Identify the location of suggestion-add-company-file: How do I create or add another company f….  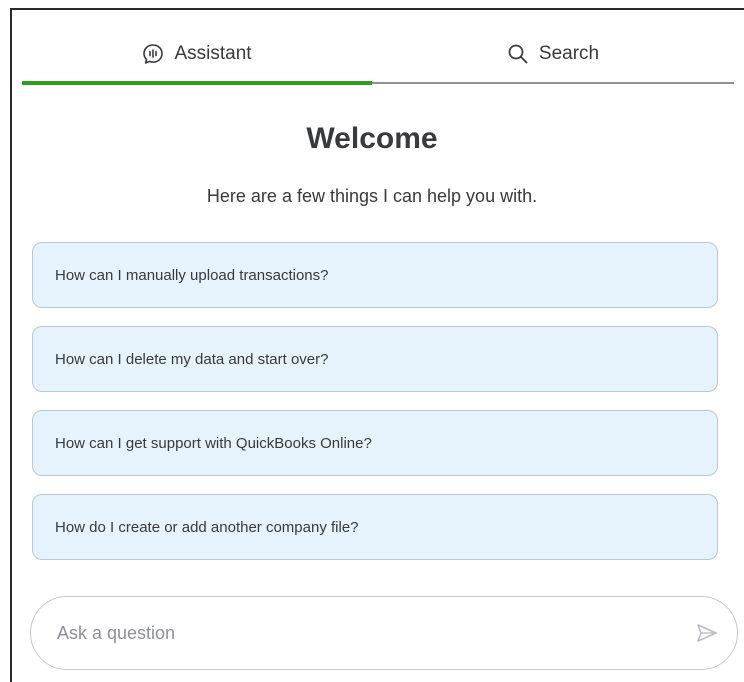
(375, 527).